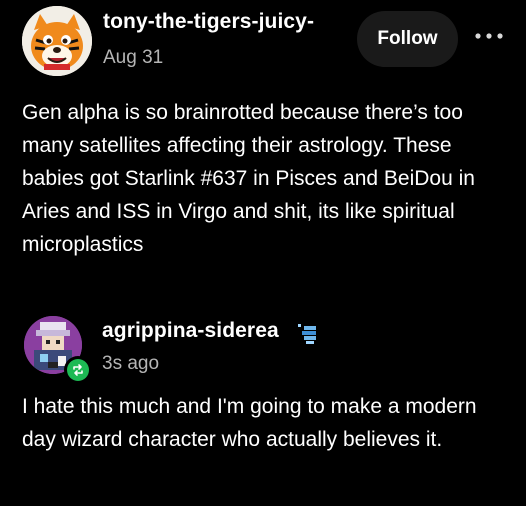  Describe the element at coordinates (407, 39) in the screenshot. I see `follow-button: Follow` at that location.